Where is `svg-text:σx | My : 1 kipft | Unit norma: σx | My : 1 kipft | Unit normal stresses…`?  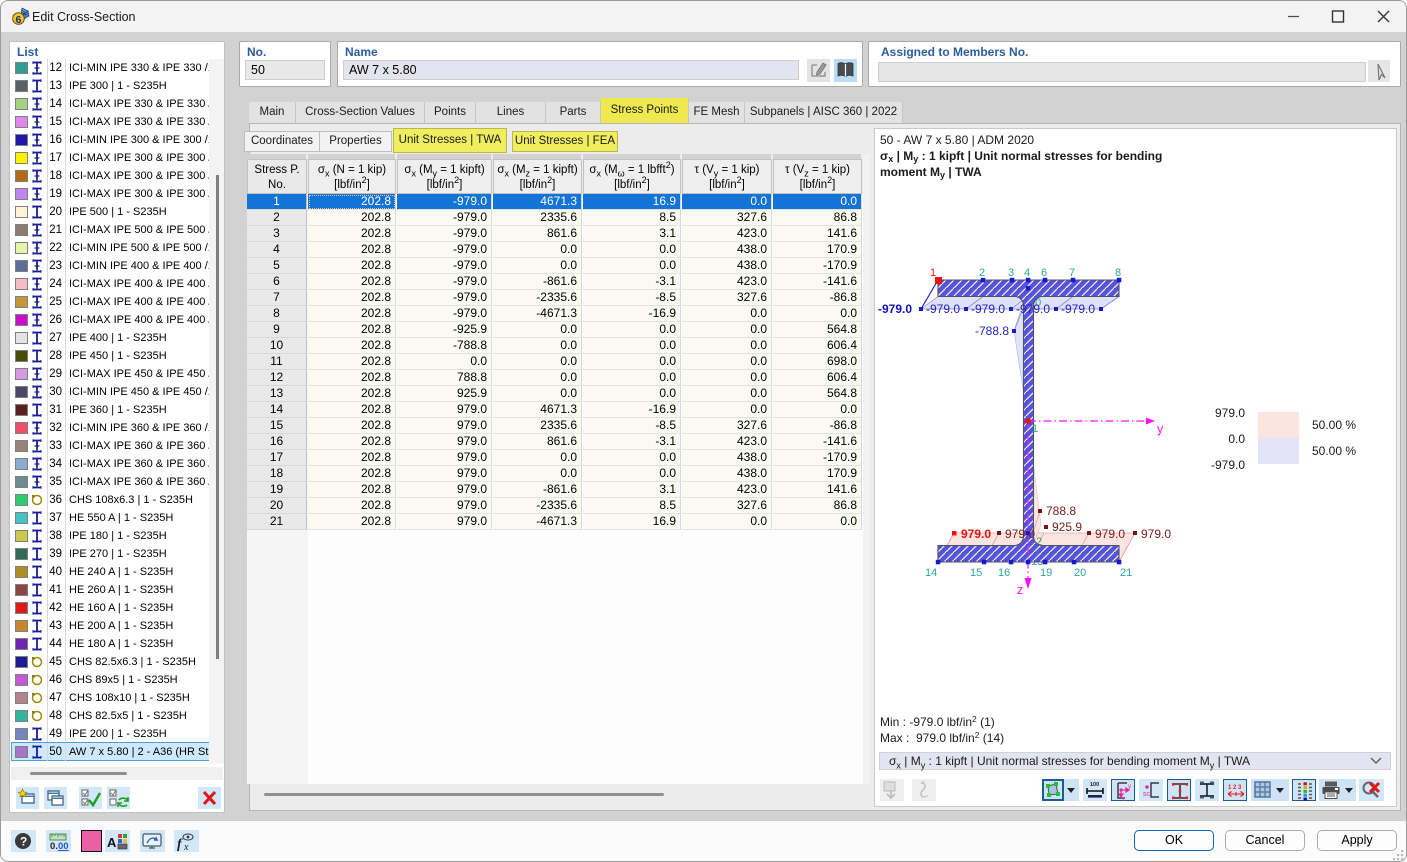 svg-text:σx | My : 1 kipft | Unit norma: σx | My : 1 kipft | Unit normal stresses… is located at coordinates (1021, 156).